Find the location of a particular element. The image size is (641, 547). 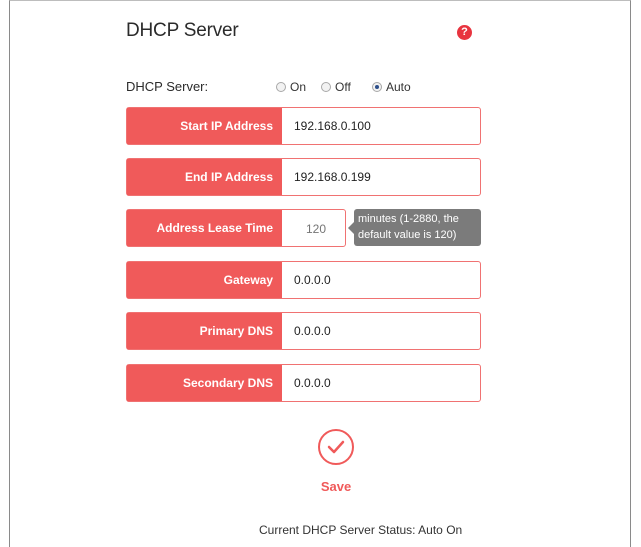

question-icon: ? is located at coordinates (464, 32).